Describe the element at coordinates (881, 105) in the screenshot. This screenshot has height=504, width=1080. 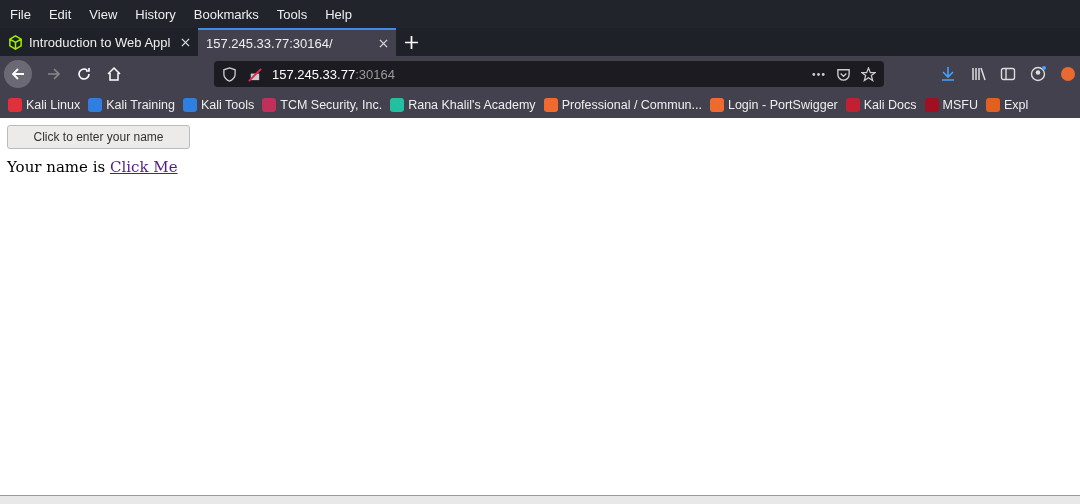
I see `bookmark-link: Kali Docs` at that location.